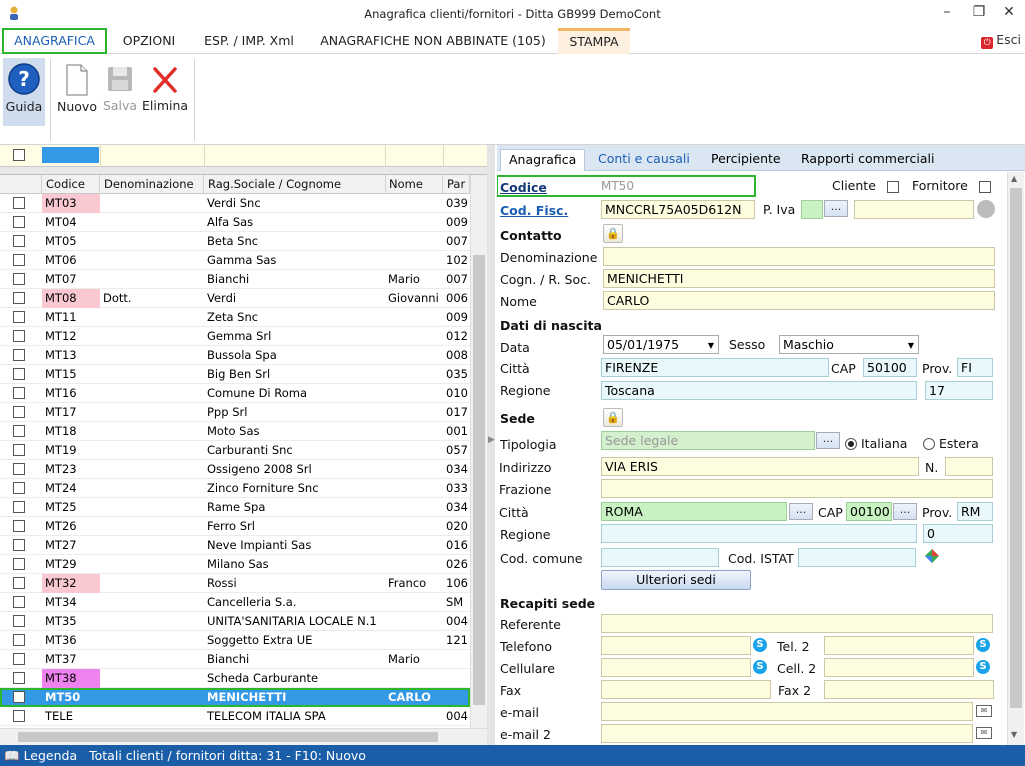 Image resolution: width=1025 pixels, height=766 pixels. I want to click on radio-unselected, so click(929, 444).